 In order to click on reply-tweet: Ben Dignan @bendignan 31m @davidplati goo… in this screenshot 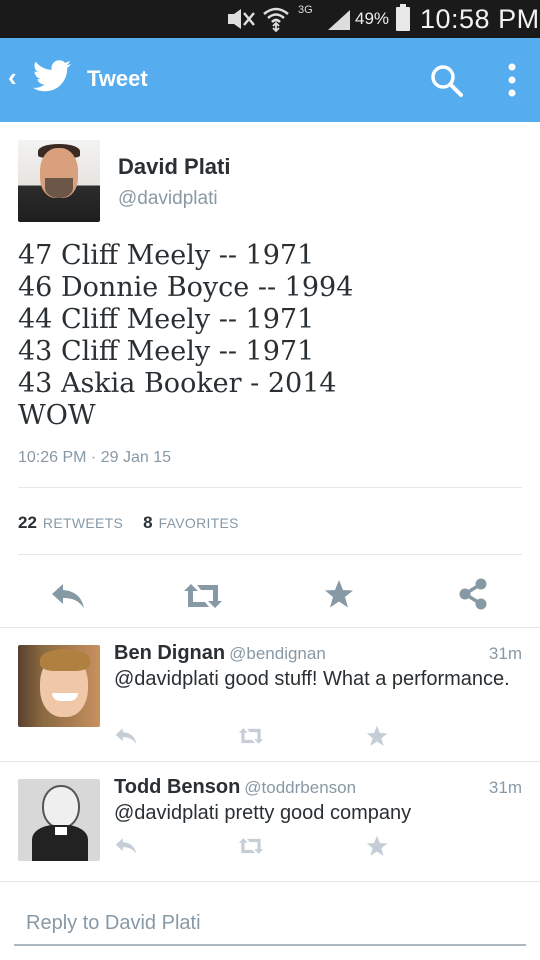, I will do `click(270, 694)`.